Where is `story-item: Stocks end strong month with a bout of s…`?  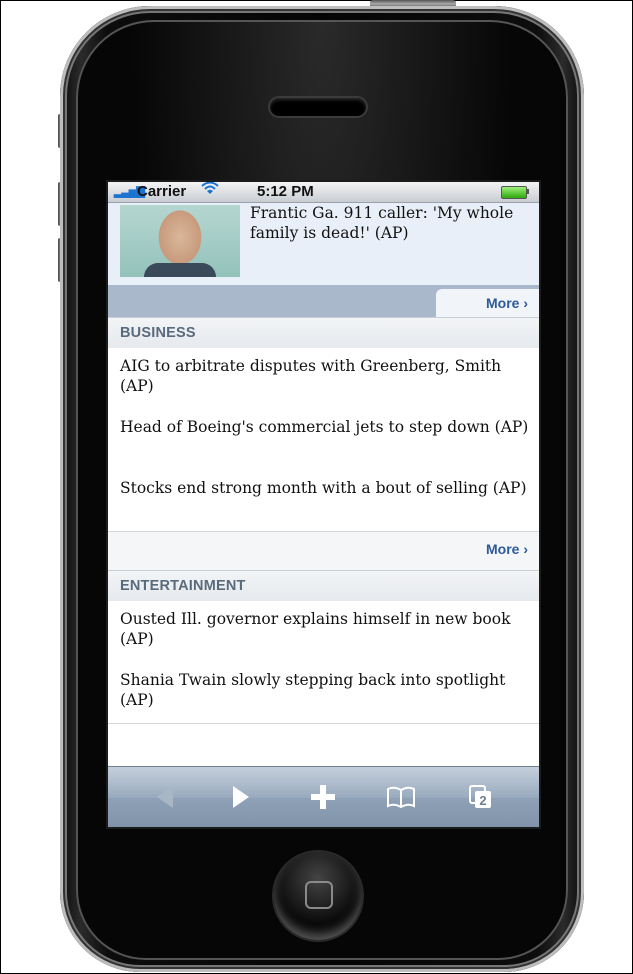 story-item: Stocks end strong month with a bout of s… is located at coordinates (323, 501).